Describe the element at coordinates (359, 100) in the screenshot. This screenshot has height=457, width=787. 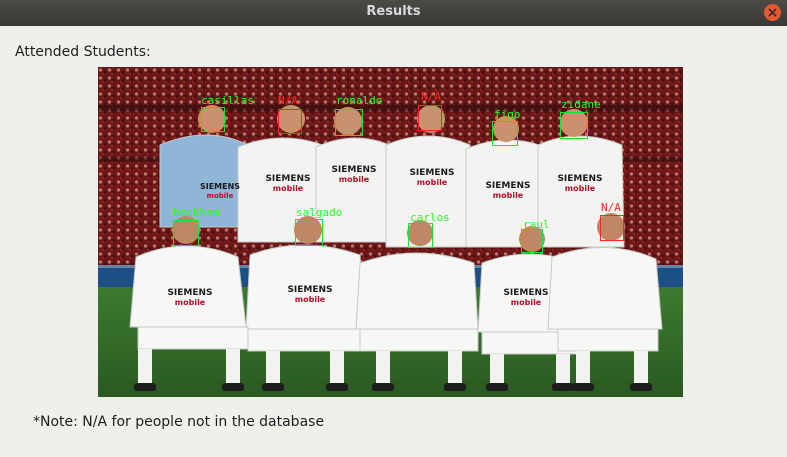
I see `face-label-ronaldo: ronaldo` at that location.